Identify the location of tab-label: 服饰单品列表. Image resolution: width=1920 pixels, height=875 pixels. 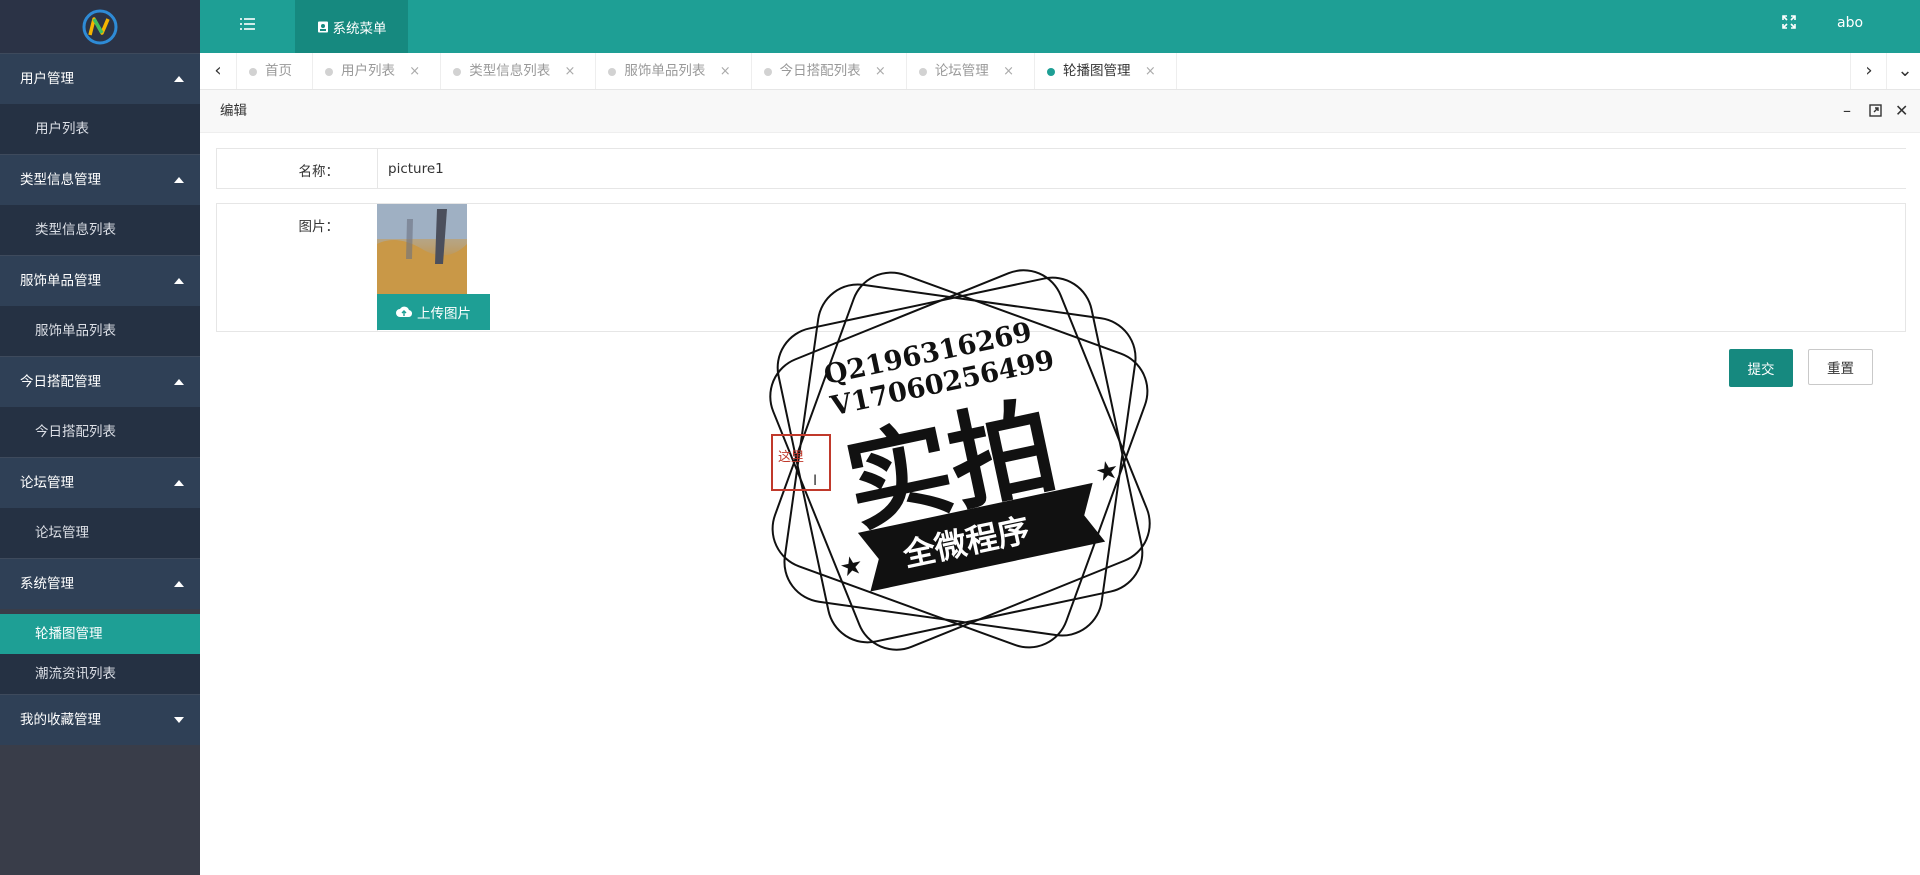
(665, 71).